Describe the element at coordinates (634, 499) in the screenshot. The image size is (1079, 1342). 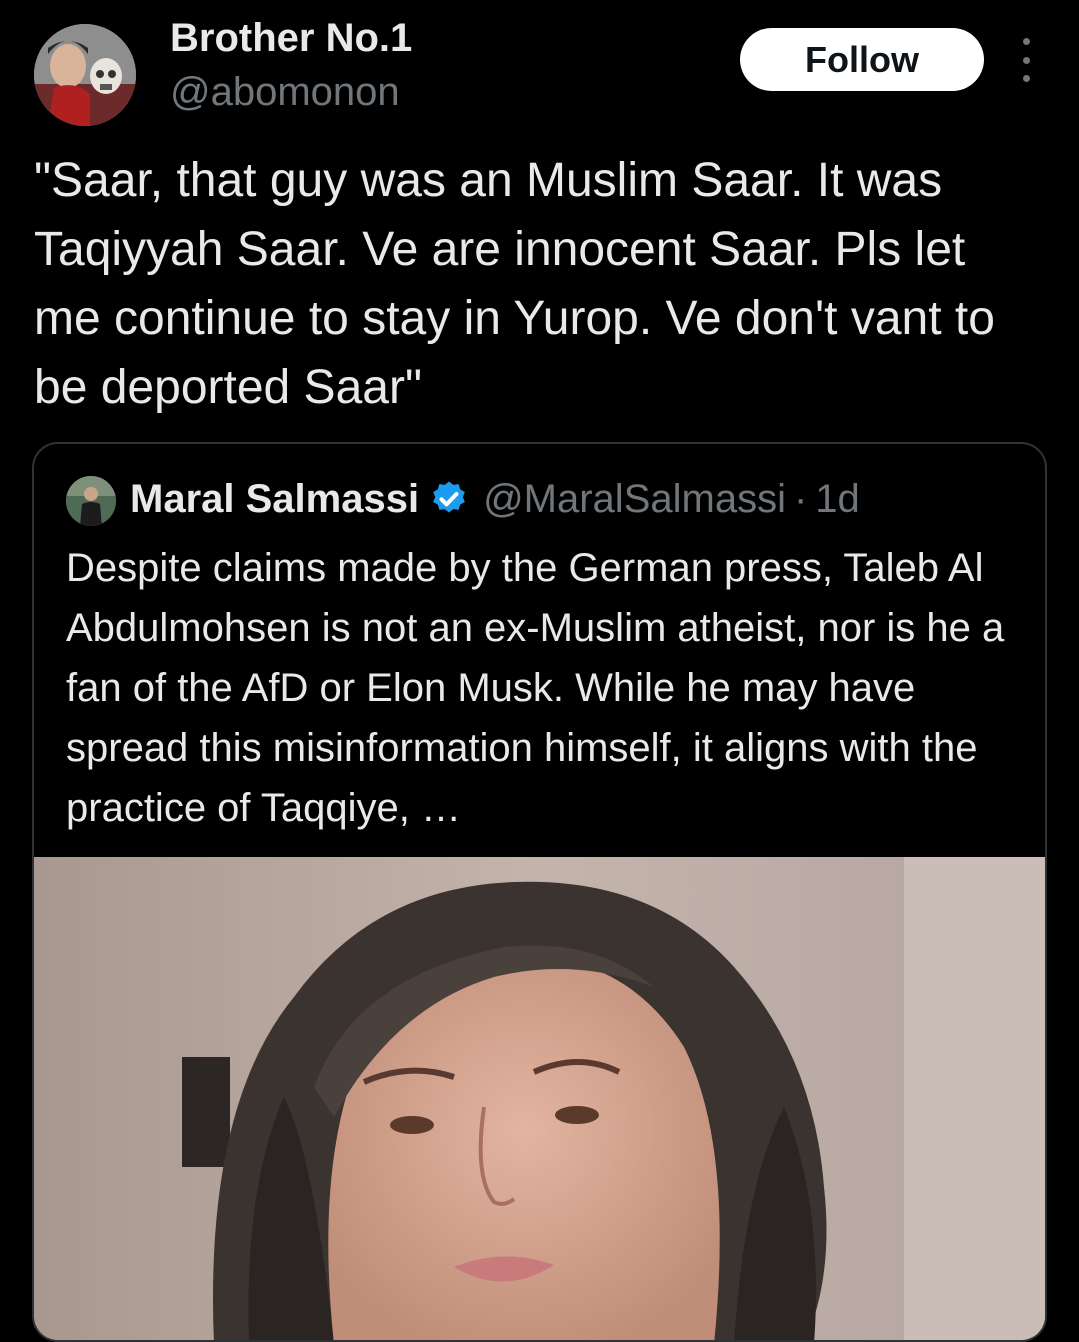
I see `quote-author-handle: @MaralSalmassi` at that location.